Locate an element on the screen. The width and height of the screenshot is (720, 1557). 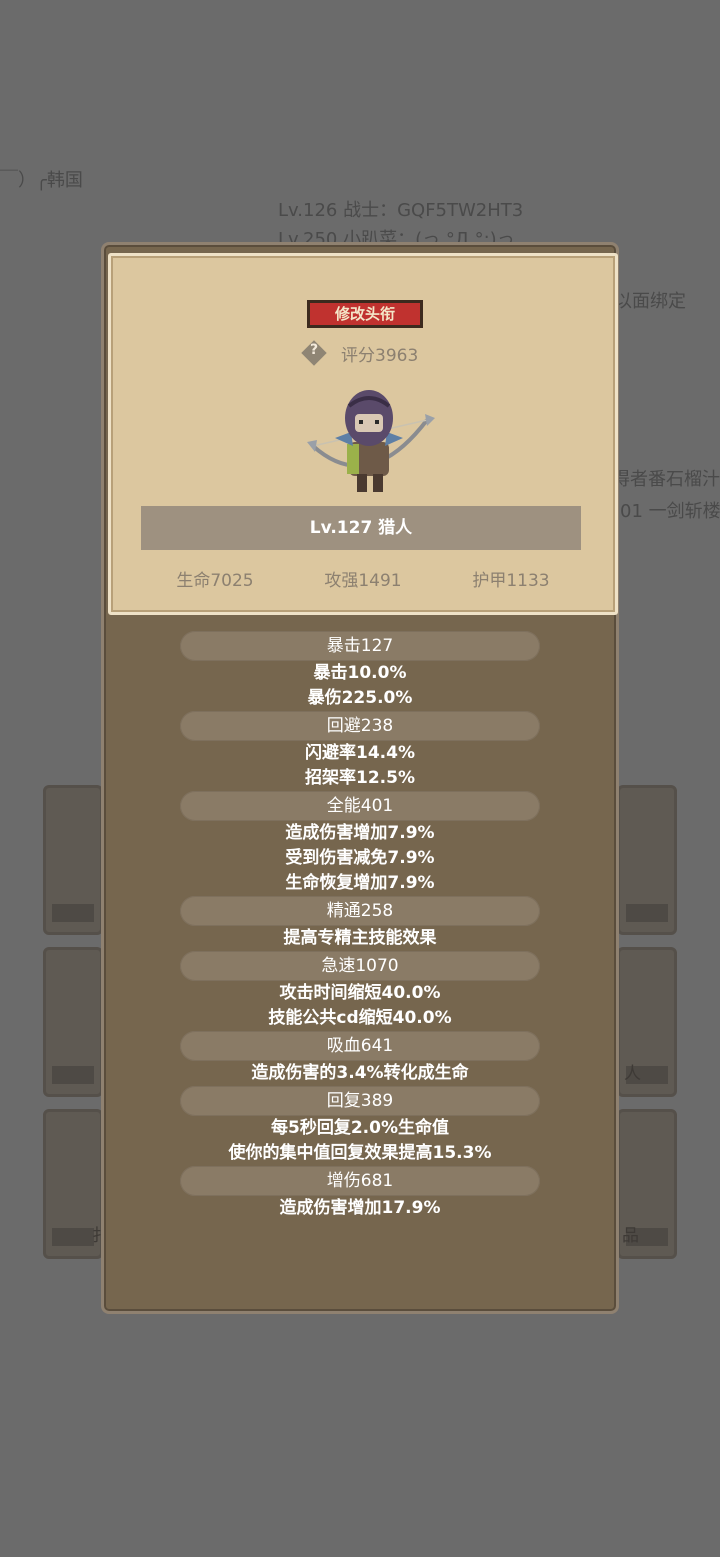
score-row: ? 评分3963 is located at coordinates (359, 353).